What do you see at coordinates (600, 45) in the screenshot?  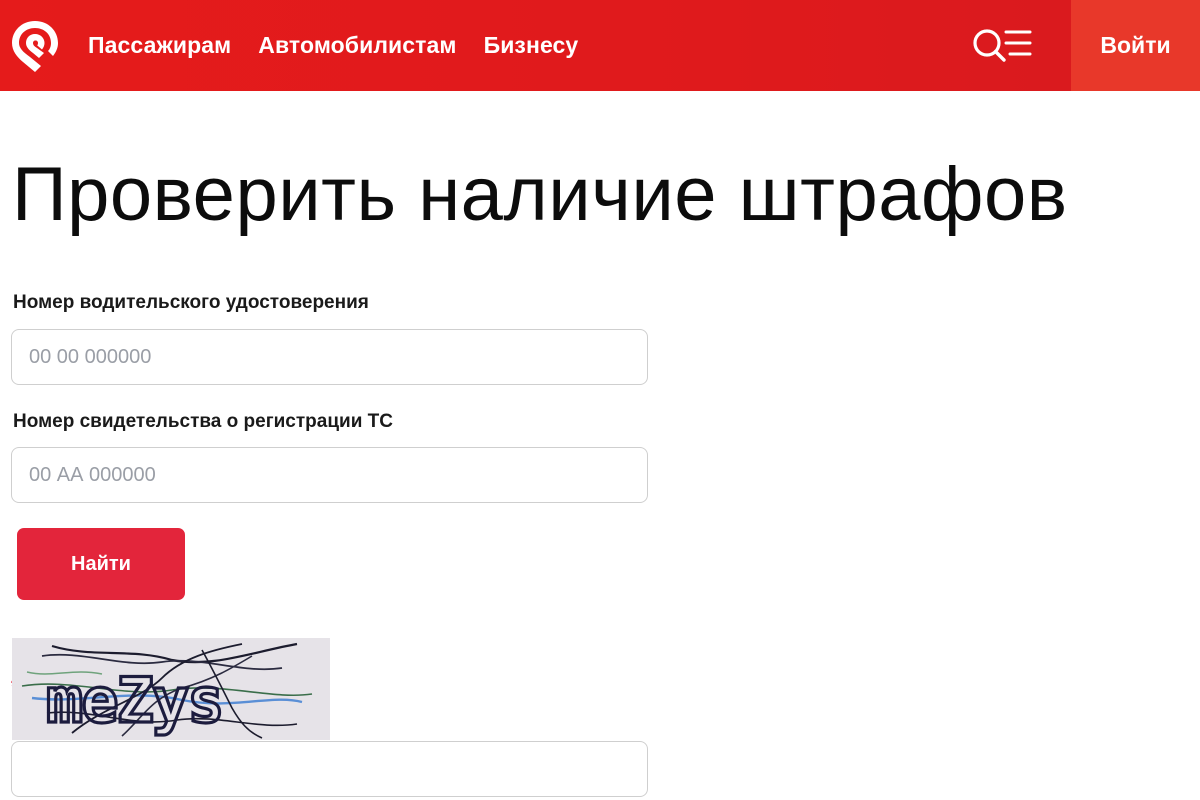 I see `site-header: Пассажирам Автомобилистам Бизнесу Войти` at bounding box center [600, 45].